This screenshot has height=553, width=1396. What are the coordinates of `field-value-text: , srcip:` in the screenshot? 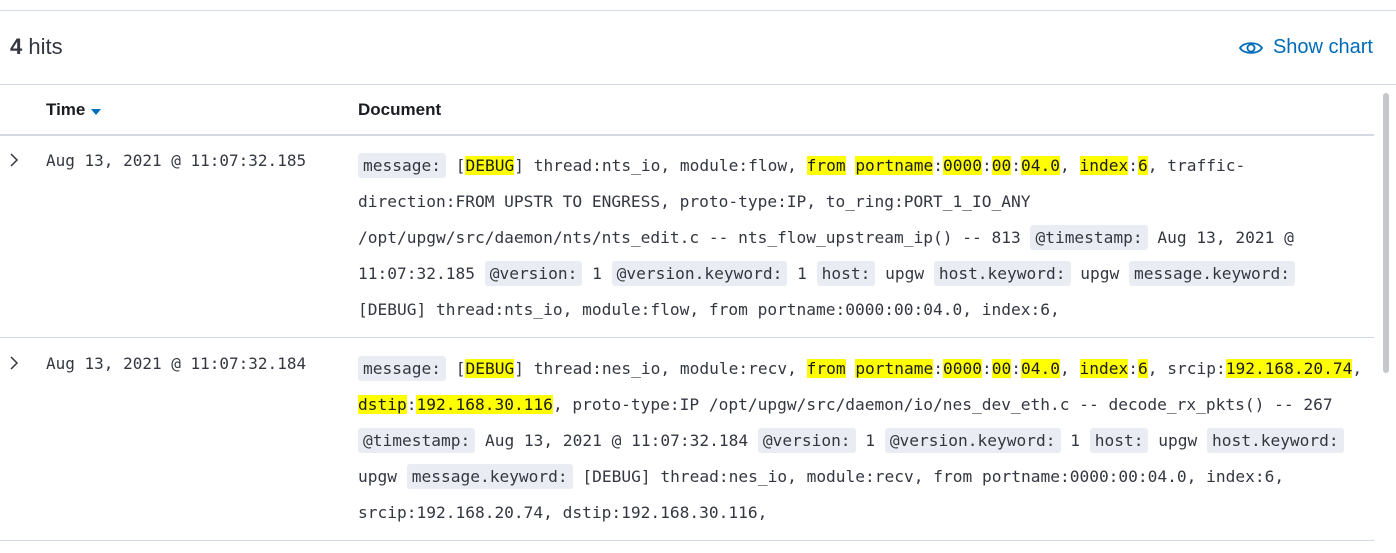 It's located at (1186, 368).